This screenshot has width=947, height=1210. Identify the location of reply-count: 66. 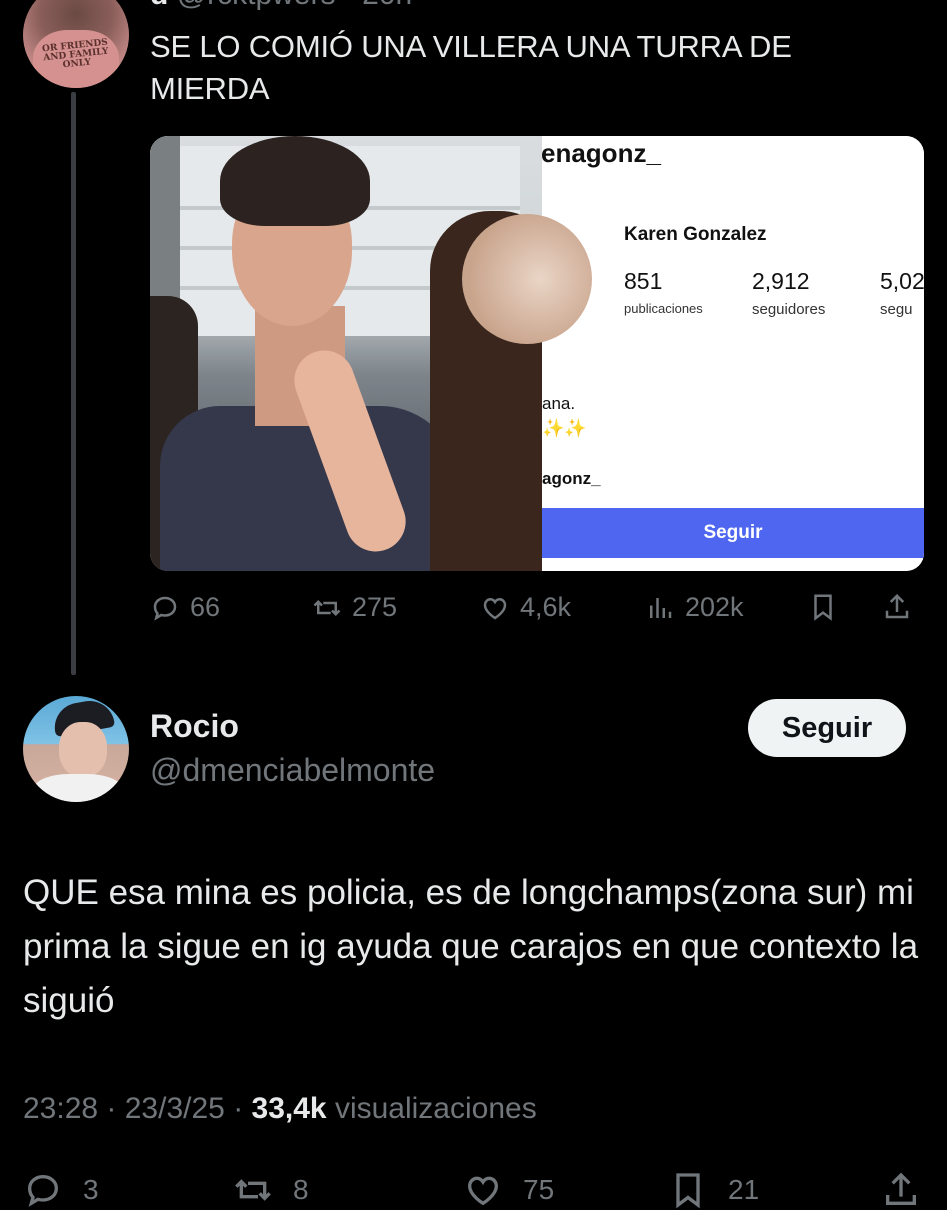
(205, 607).